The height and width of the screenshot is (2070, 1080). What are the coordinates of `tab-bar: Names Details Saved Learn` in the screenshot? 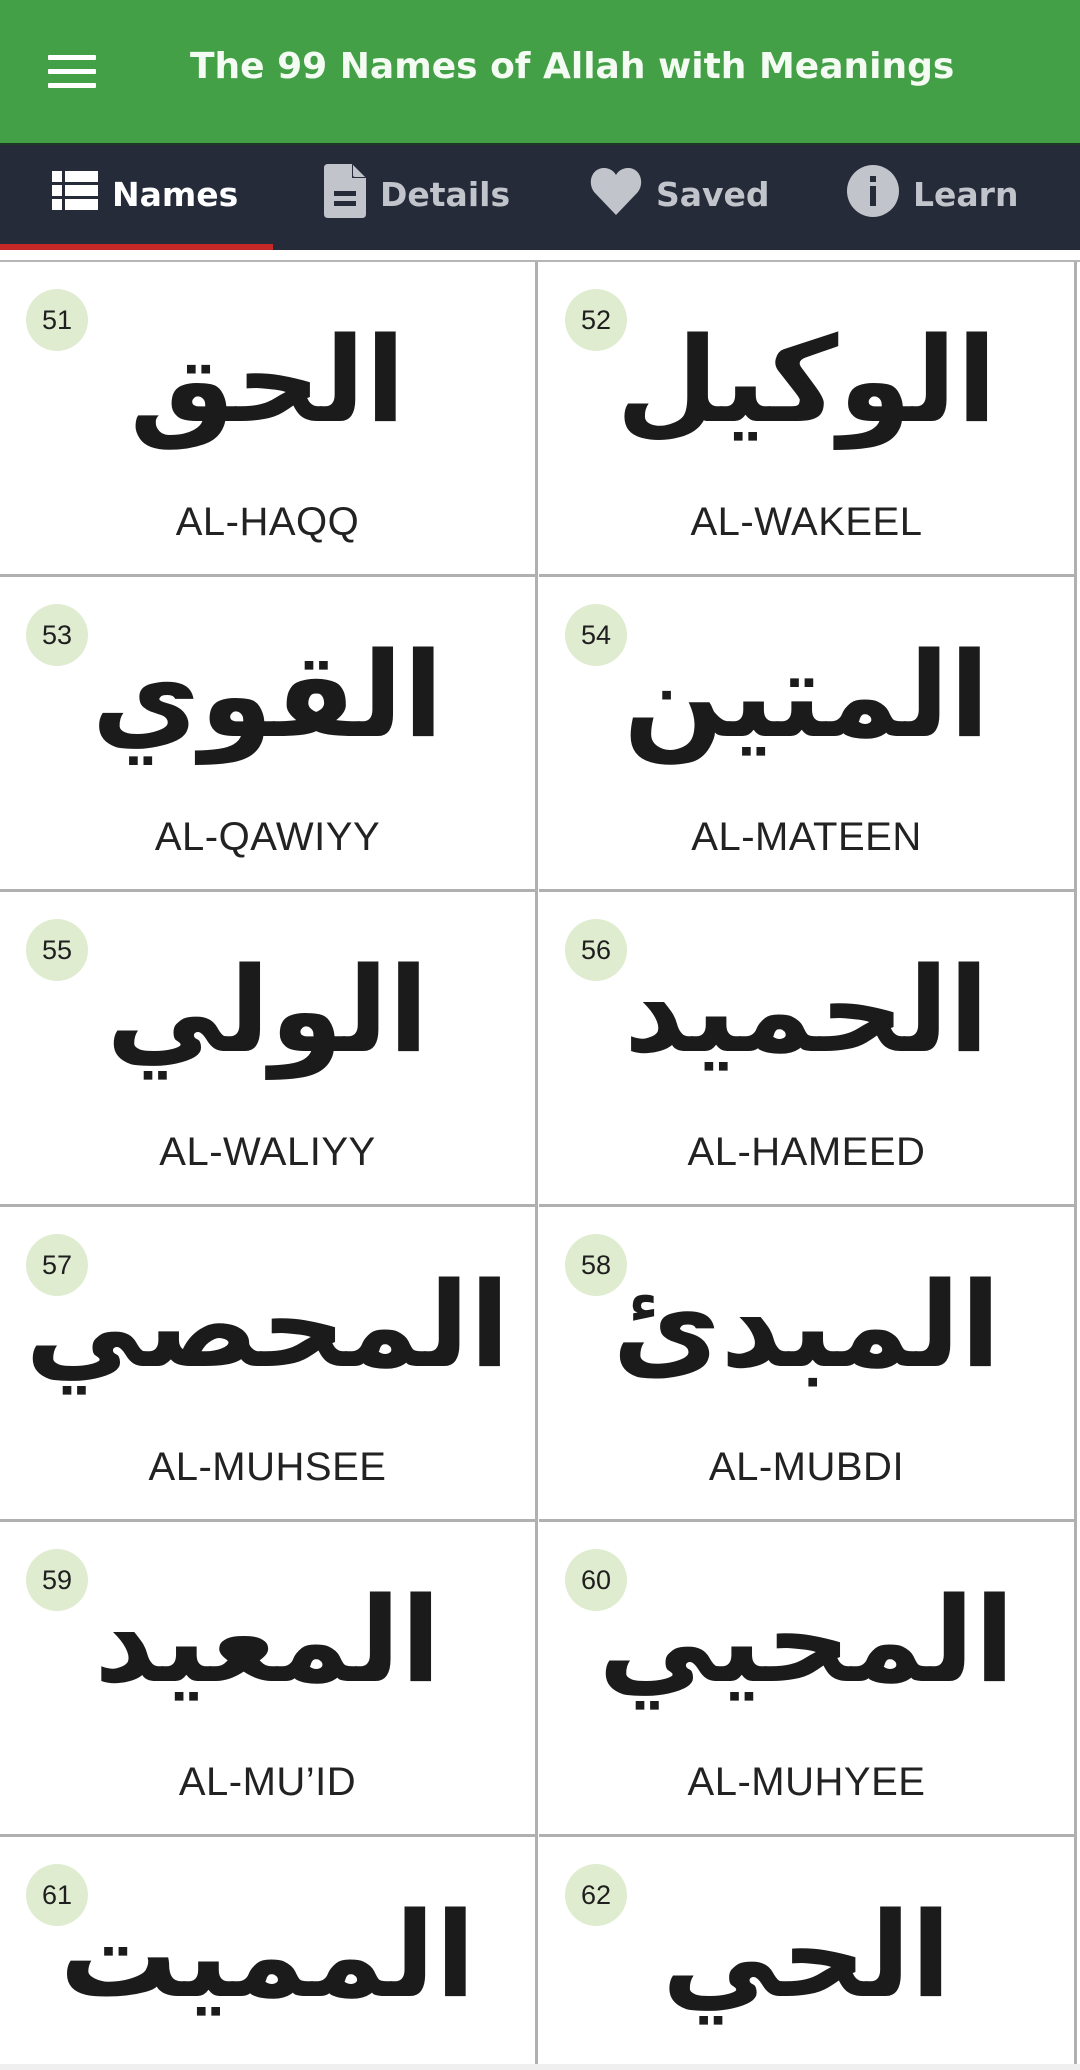 It's located at (540, 197).